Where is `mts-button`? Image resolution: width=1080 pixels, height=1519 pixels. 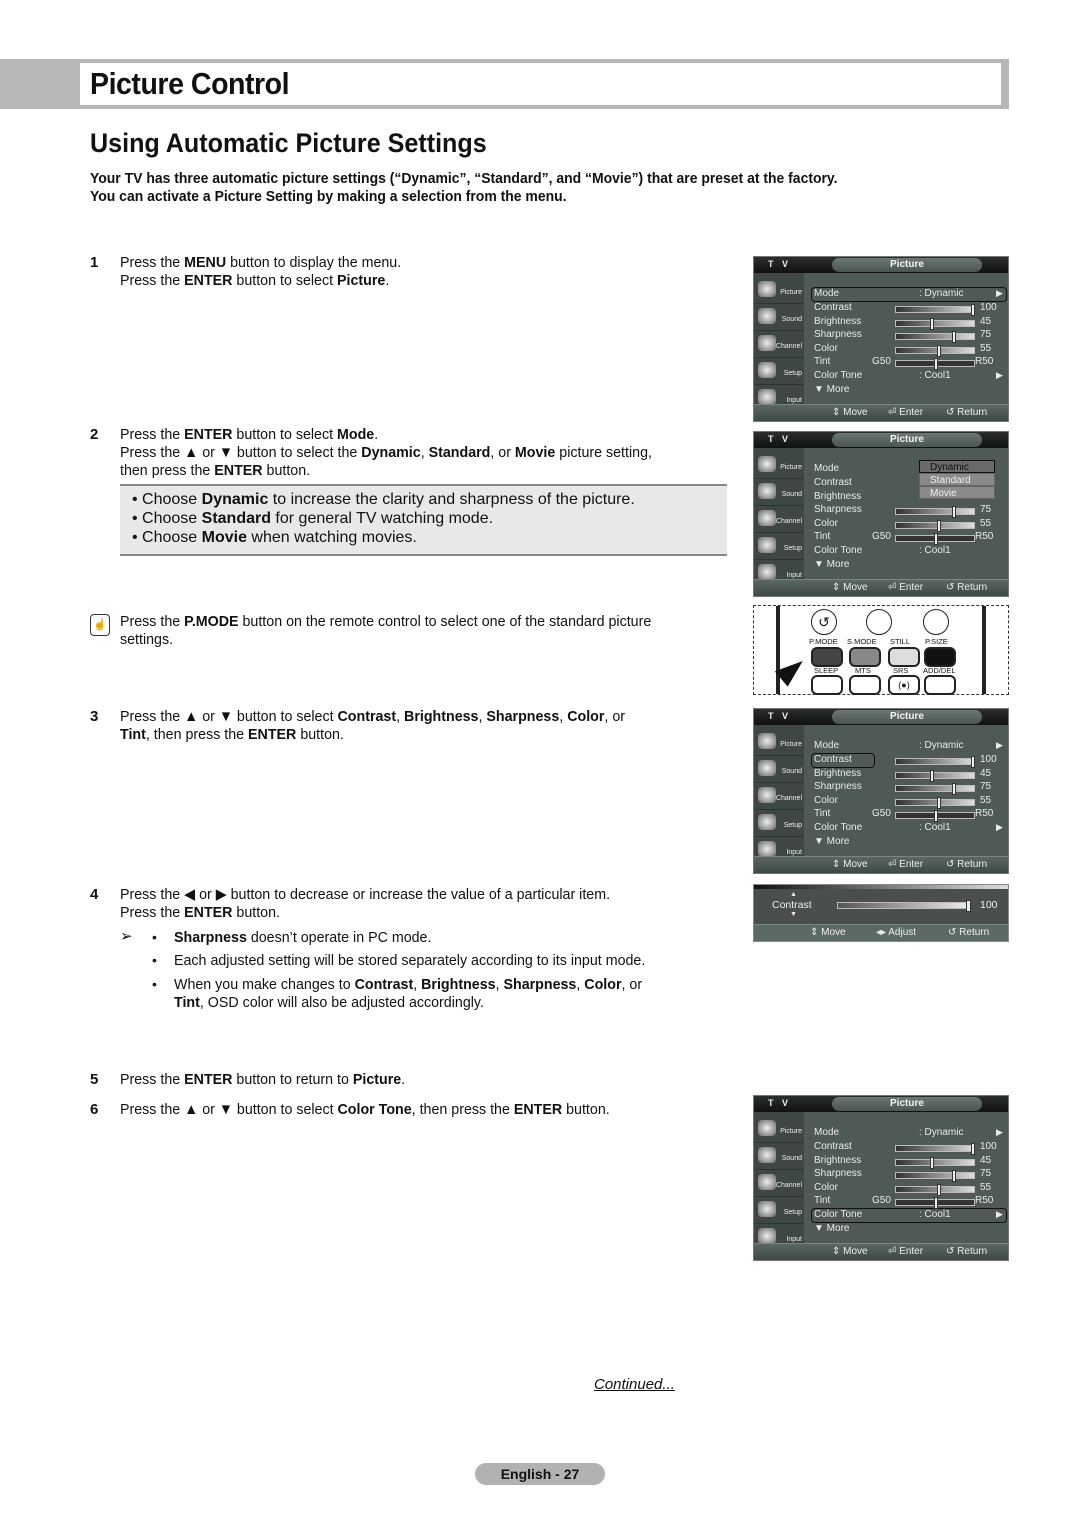 mts-button is located at coordinates (865, 685).